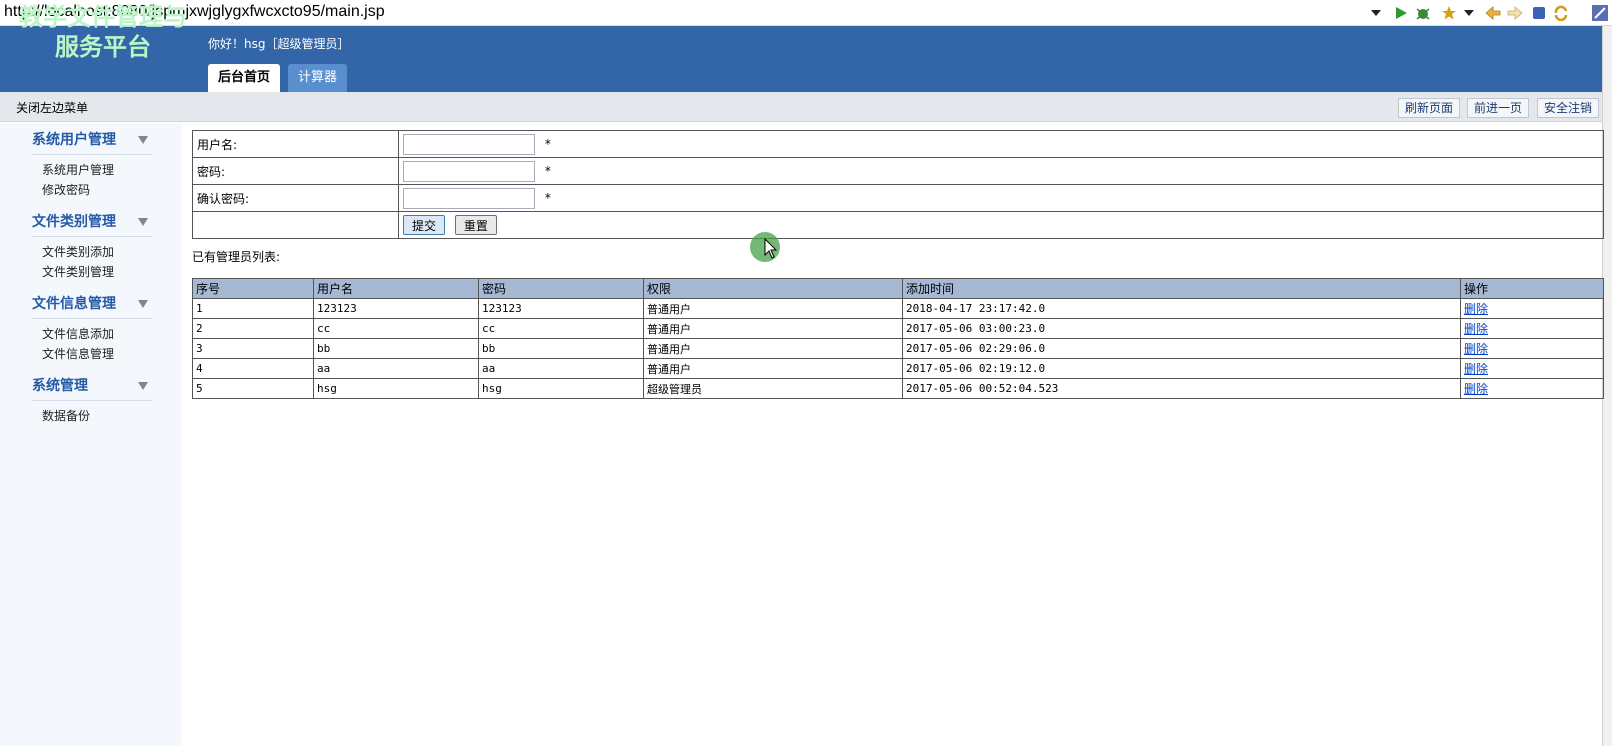 This screenshot has width=1612, height=746. I want to click on table-row: 4 aa aa 普通用户 2017-05-06 02:19:12.0 删除, so click(898, 368).